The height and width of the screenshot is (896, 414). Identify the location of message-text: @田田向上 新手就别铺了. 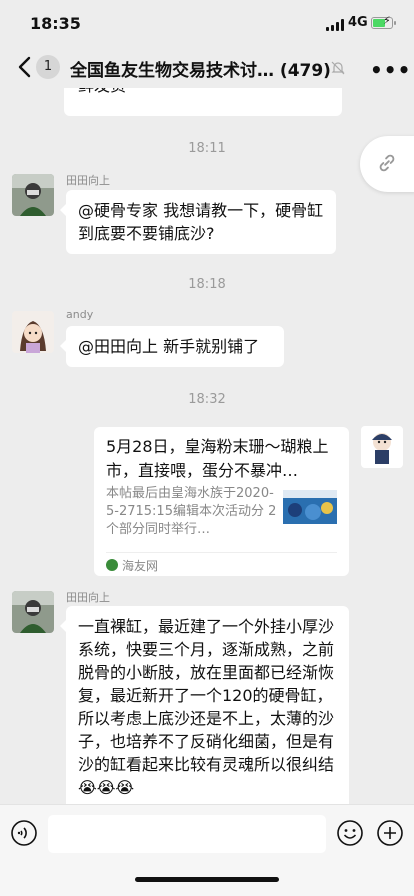
(169, 346).